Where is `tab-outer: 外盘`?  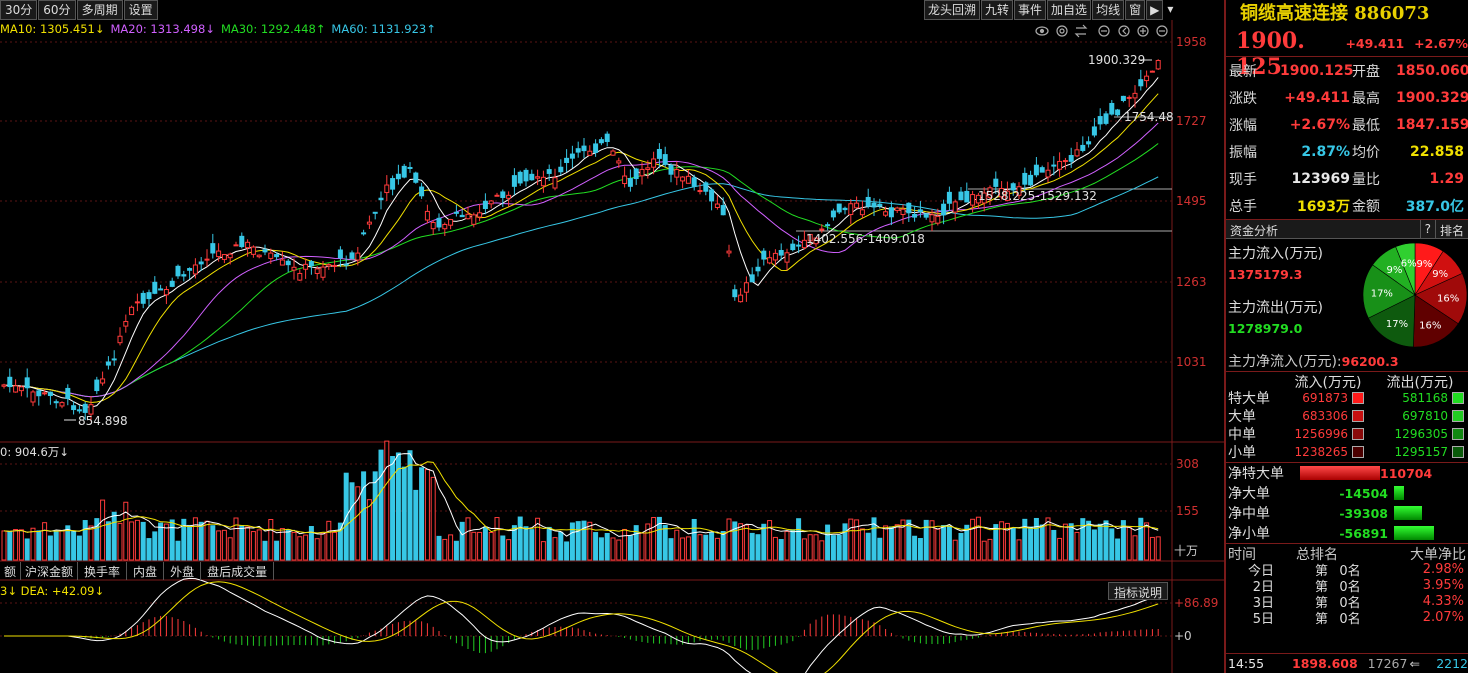 tab-outer: 外盘 is located at coordinates (183, 571).